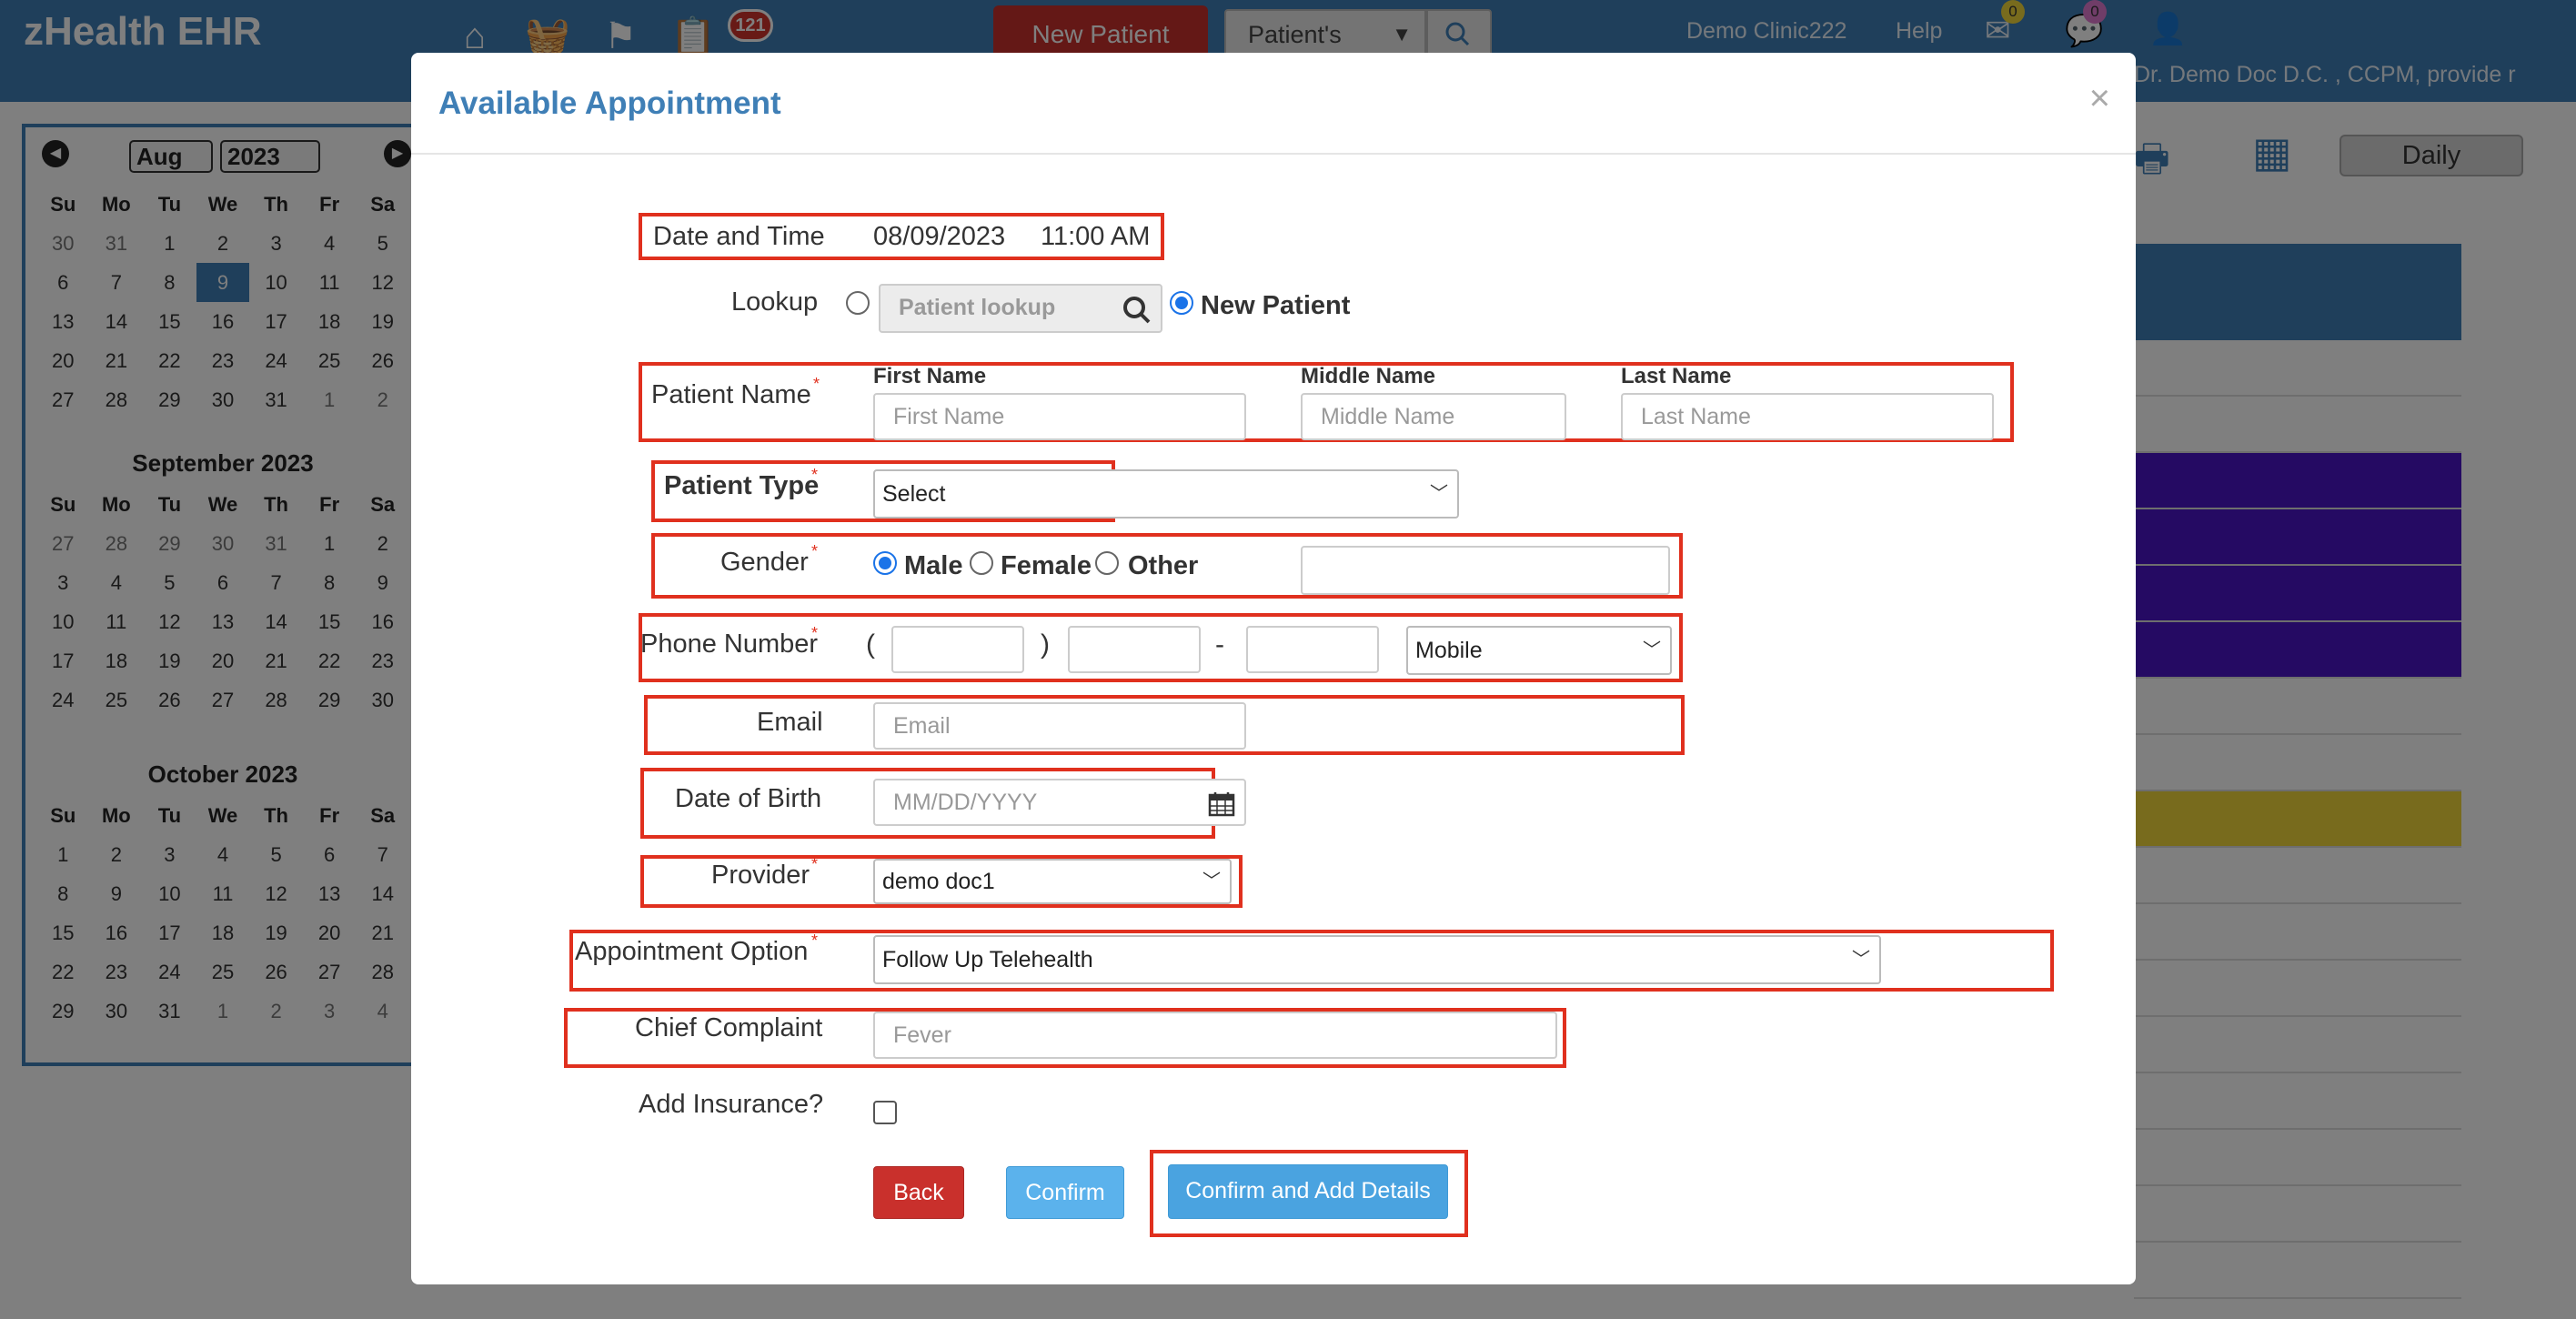 The height and width of the screenshot is (1319, 2576). What do you see at coordinates (1388, 416) in the screenshot?
I see `middle-name-placeholder: Middle Name` at bounding box center [1388, 416].